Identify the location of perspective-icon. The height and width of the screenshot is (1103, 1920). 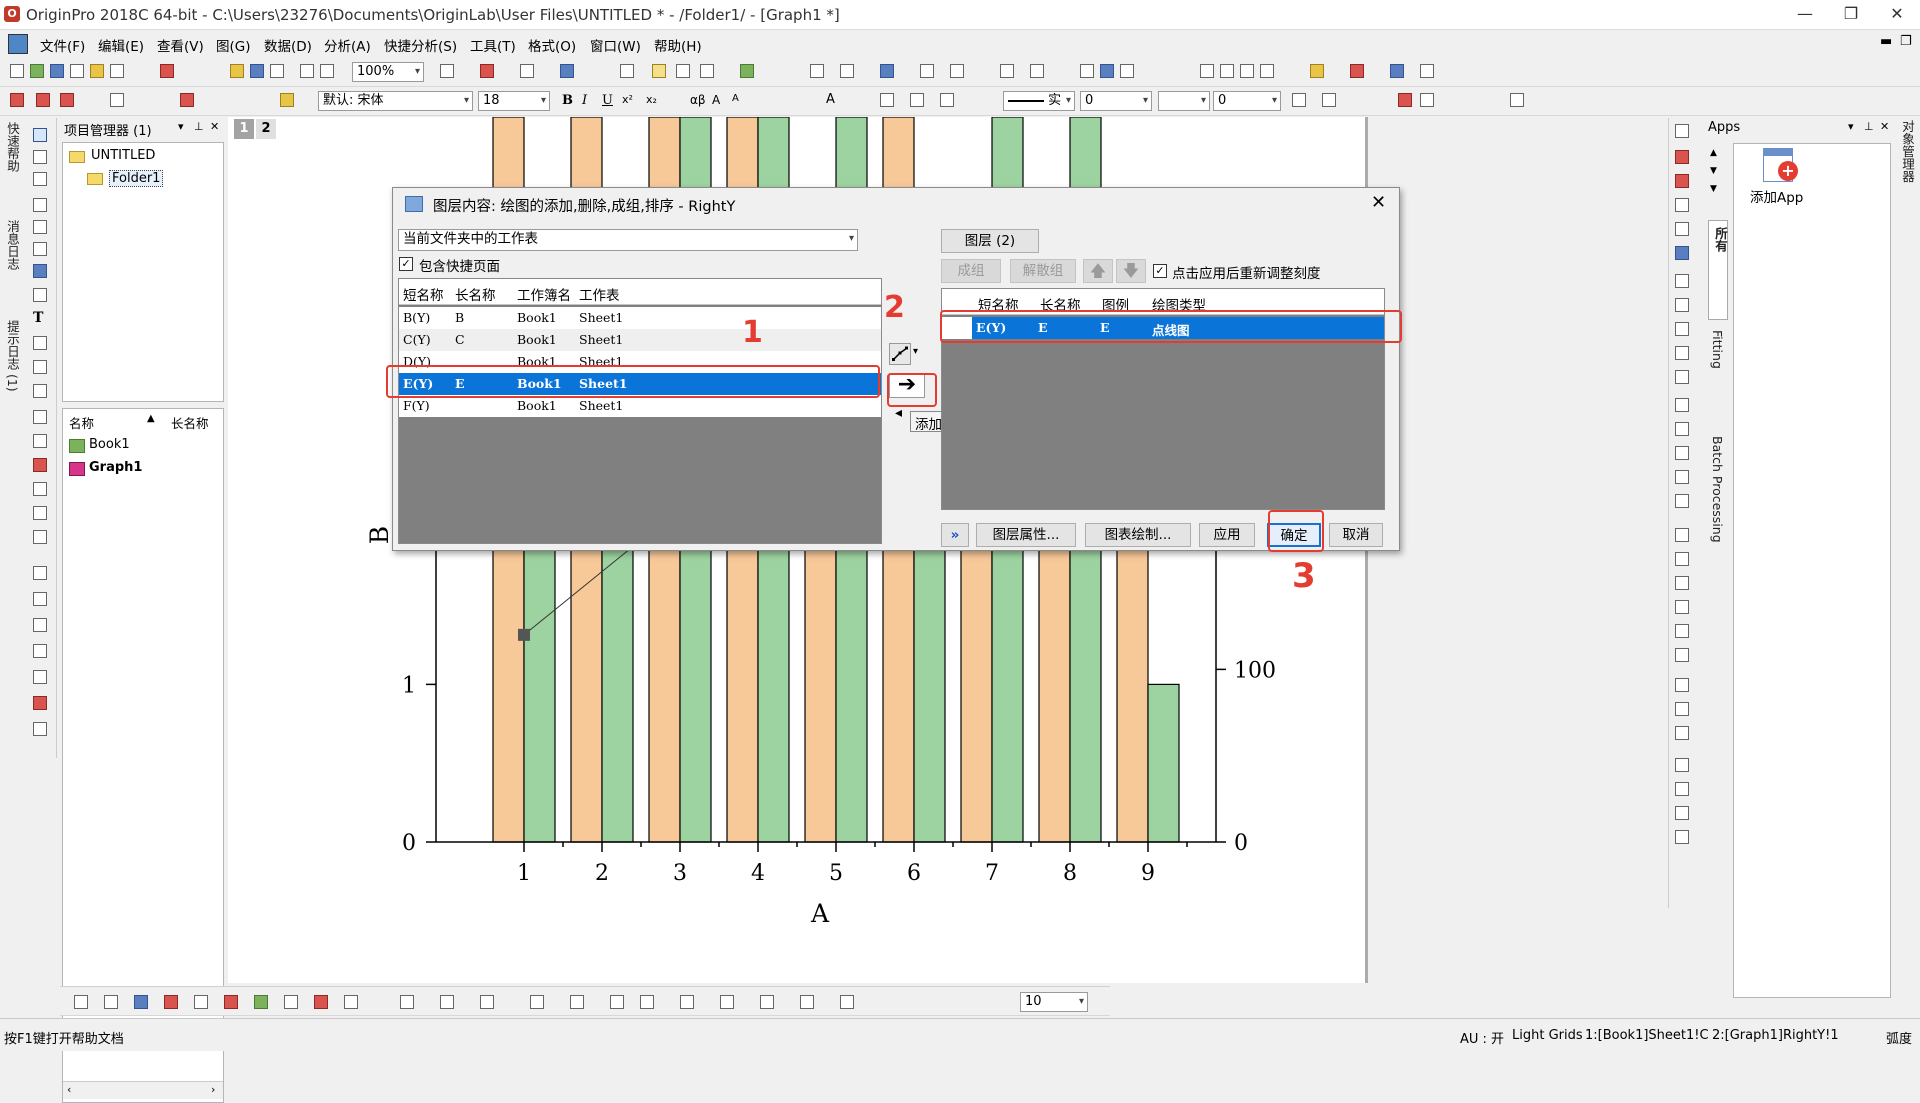
(767, 1002).